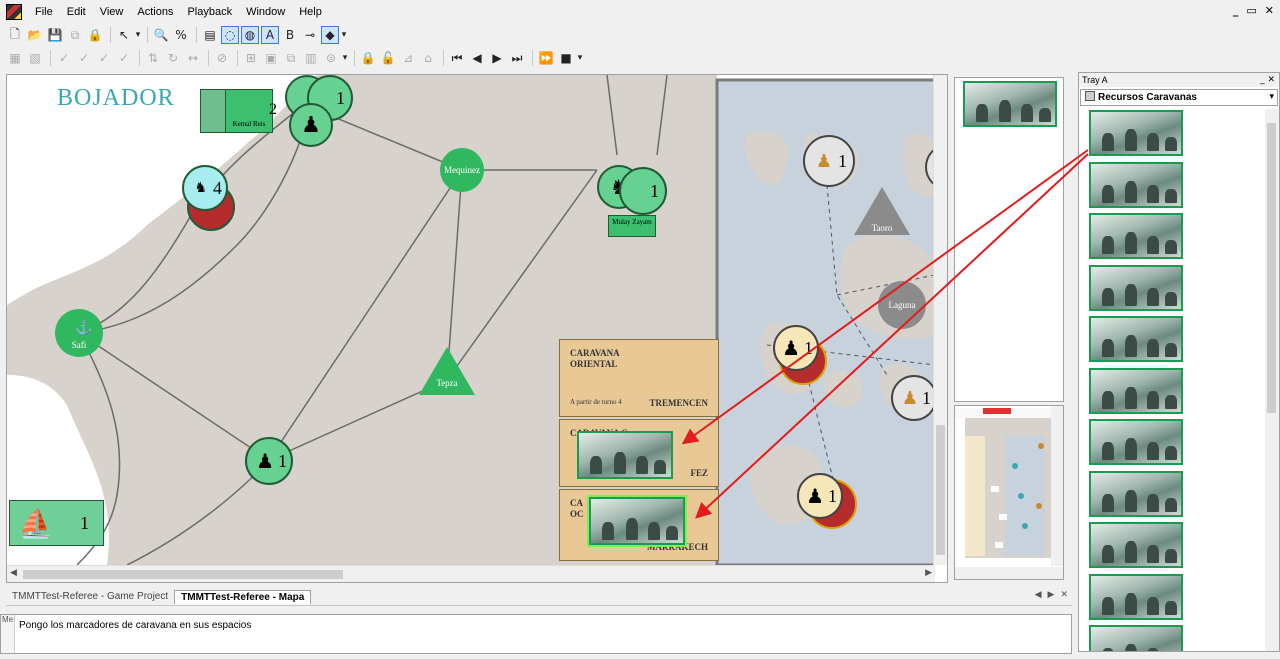  Describe the element at coordinates (471, 573) in the screenshot. I see `map-horizontal-scrollbar: ◀ ▶` at that location.